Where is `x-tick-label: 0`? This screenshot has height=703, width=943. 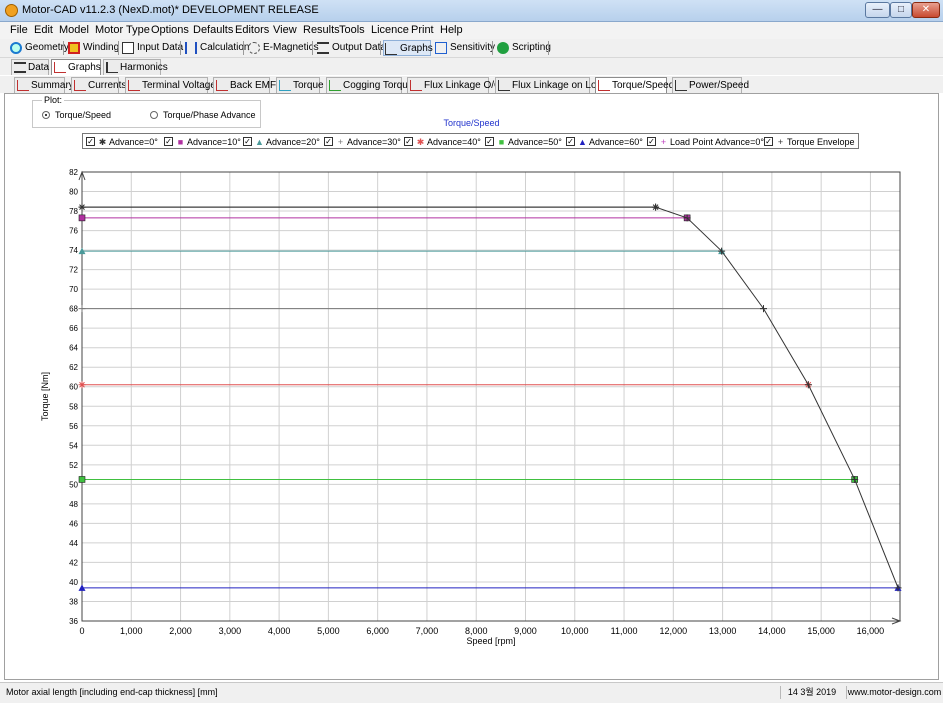 x-tick-label: 0 is located at coordinates (81, 631).